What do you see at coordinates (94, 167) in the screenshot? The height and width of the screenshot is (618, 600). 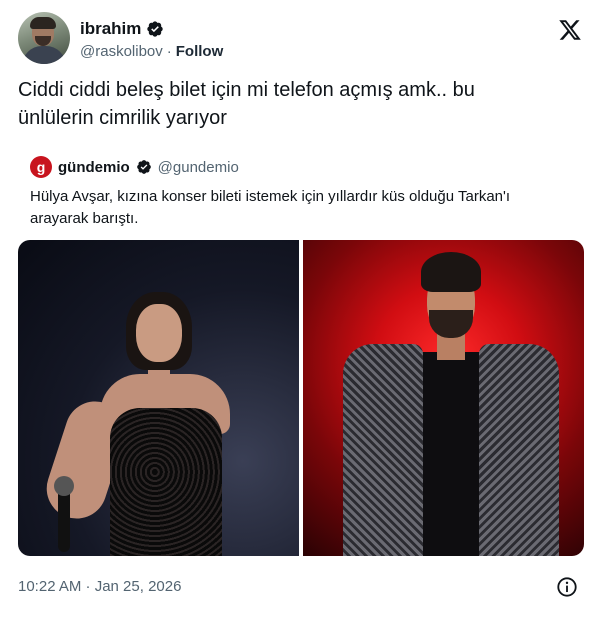 I see `quote-author-name: gündemio` at bounding box center [94, 167].